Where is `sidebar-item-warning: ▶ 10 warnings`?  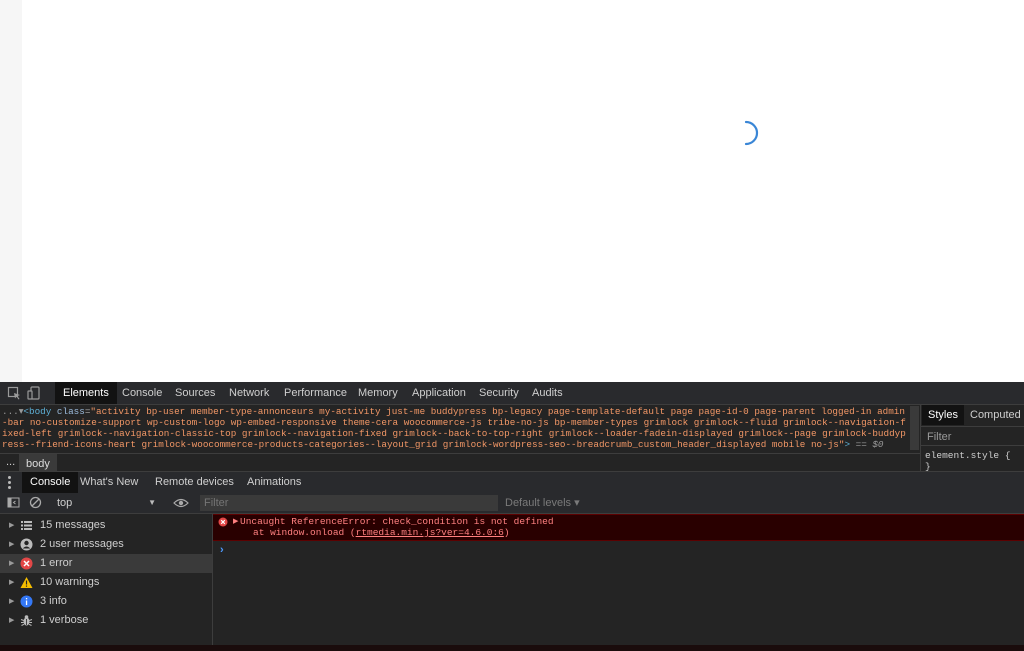
sidebar-item-warning: ▶ 10 warnings is located at coordinates (106, 582).